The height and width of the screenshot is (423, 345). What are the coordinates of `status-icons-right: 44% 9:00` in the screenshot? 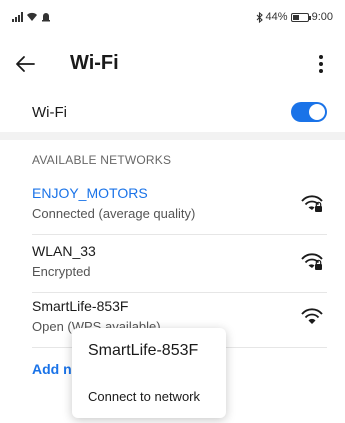 It's located at (294, 17).